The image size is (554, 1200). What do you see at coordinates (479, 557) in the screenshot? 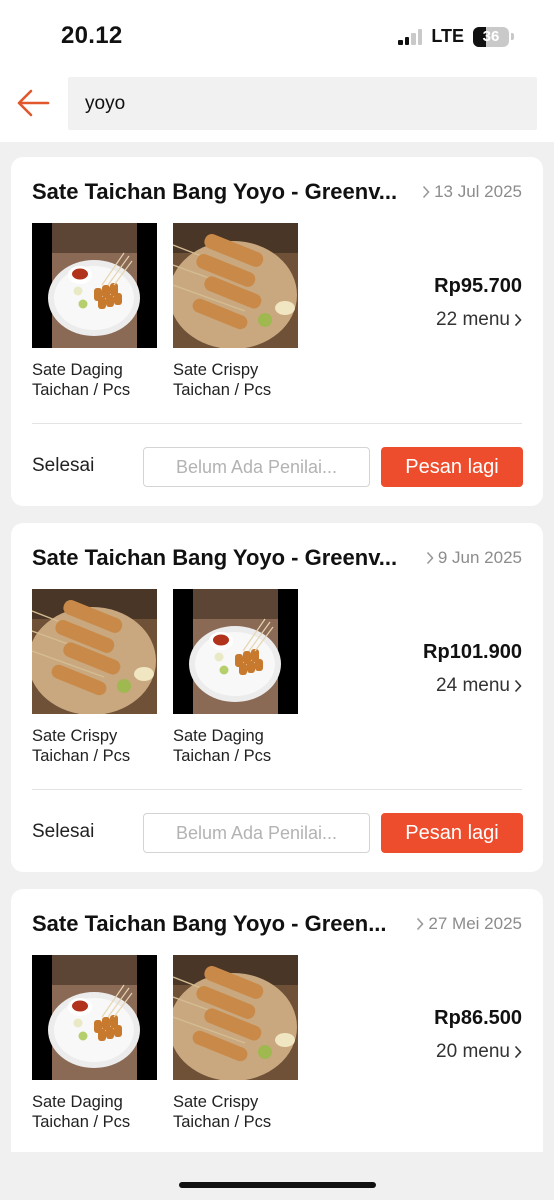
I see `order-date-text: 9 Jun 2025` at bounding box center [479, 557].